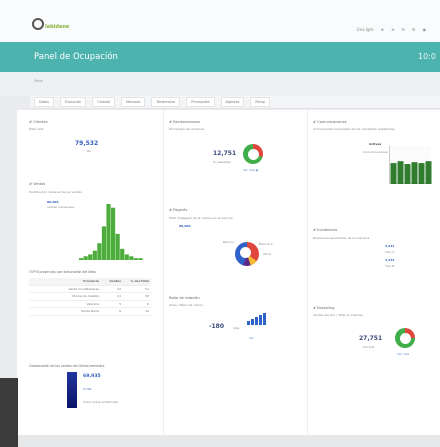  What do you see at coordinates (365, 29) in the screenshot?
I see `user-menu: Una lgrn` at bounding box center [365, 29].